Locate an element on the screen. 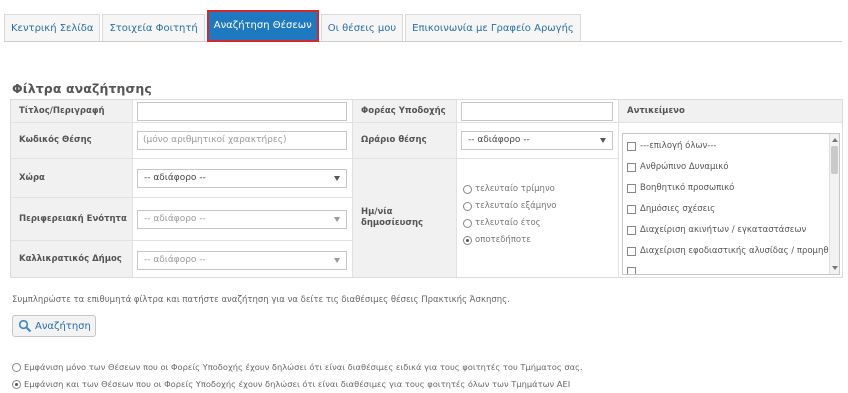  country-select: -- αδιάφορο -- is located at coordinates (242, 178).